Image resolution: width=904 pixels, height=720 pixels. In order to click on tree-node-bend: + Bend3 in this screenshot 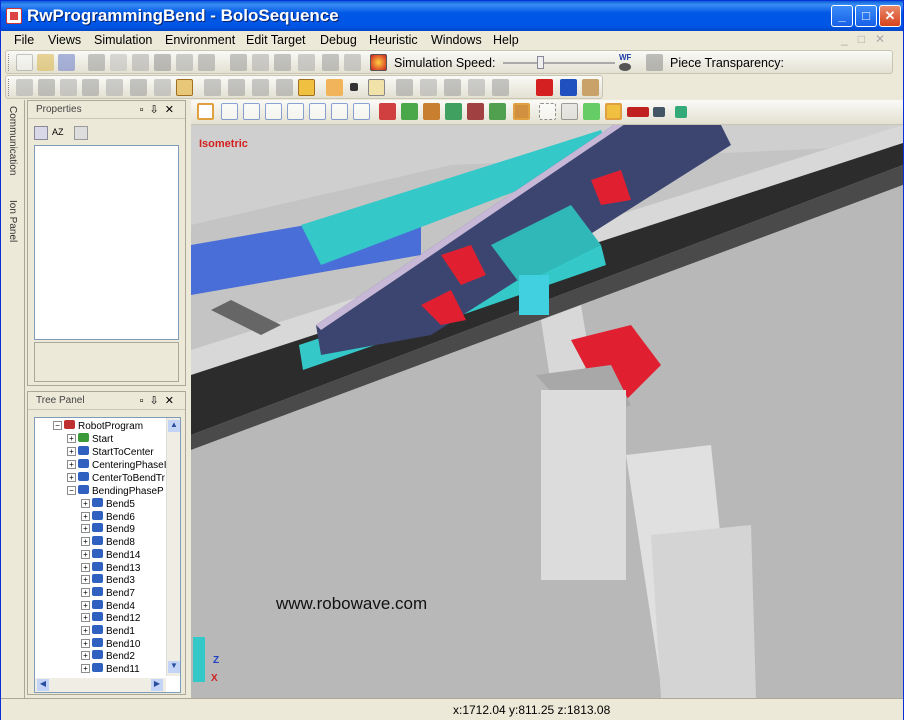, I will do `click(108, 580)`.